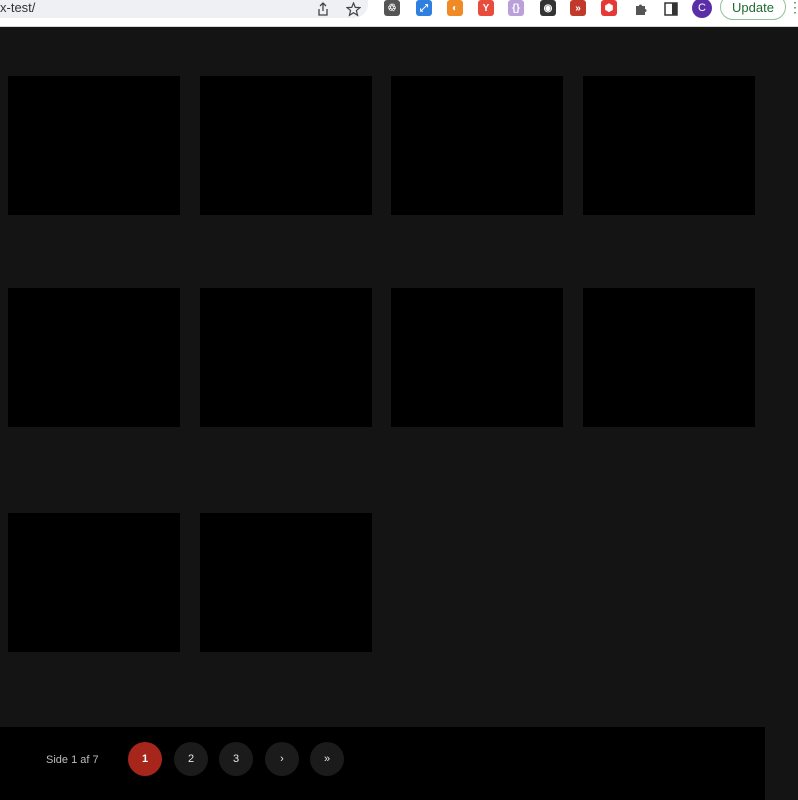 Image resolution: width=798 pixels, height=800 pixels. Describe the element at coordinates (424, 8) in the screenshot. I see `resize-extension-icon: ⤢` at that location.